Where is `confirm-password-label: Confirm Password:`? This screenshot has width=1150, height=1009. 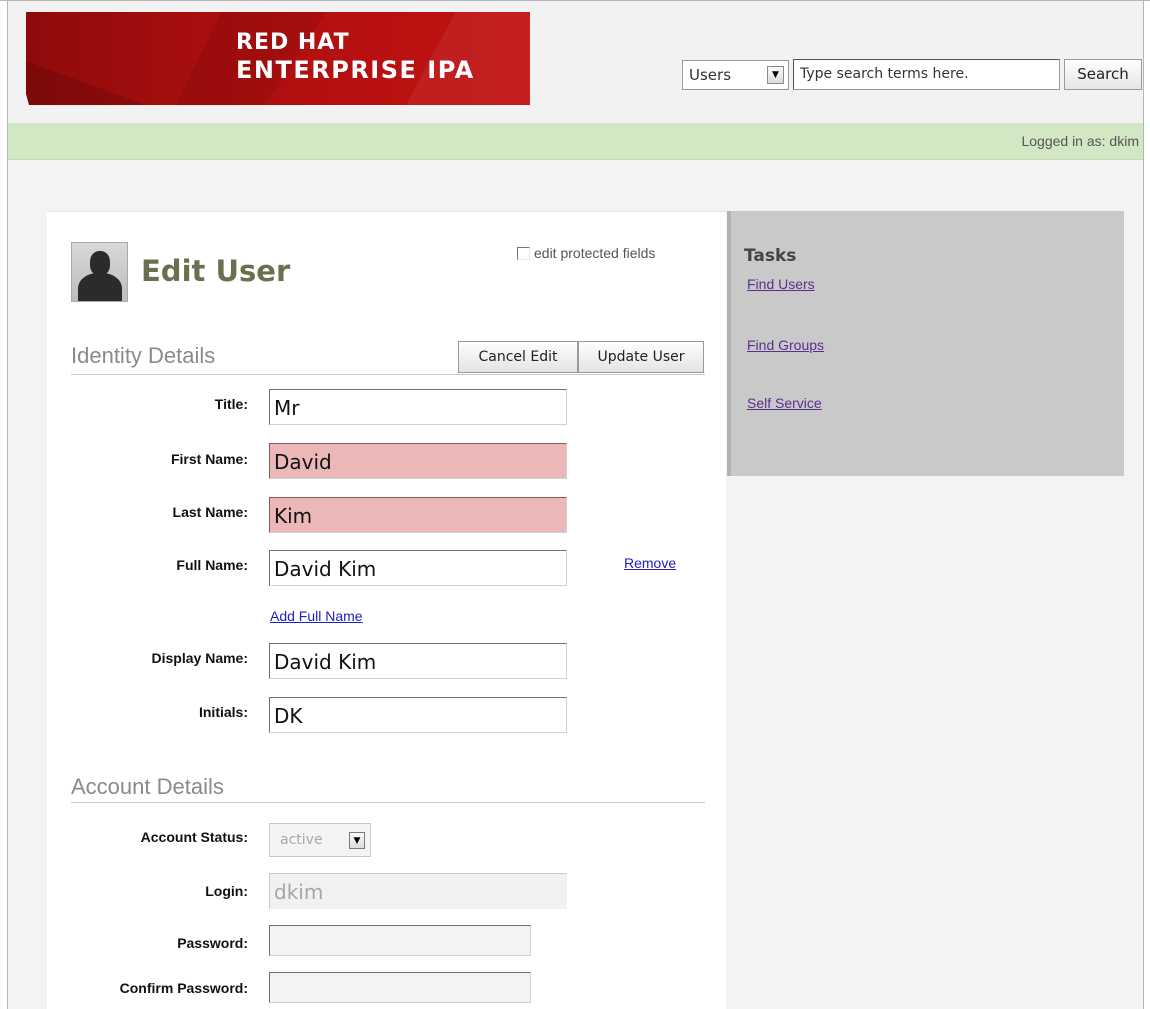 confirm-password-label: Confirm Password: is located at coordinates (183, 988).